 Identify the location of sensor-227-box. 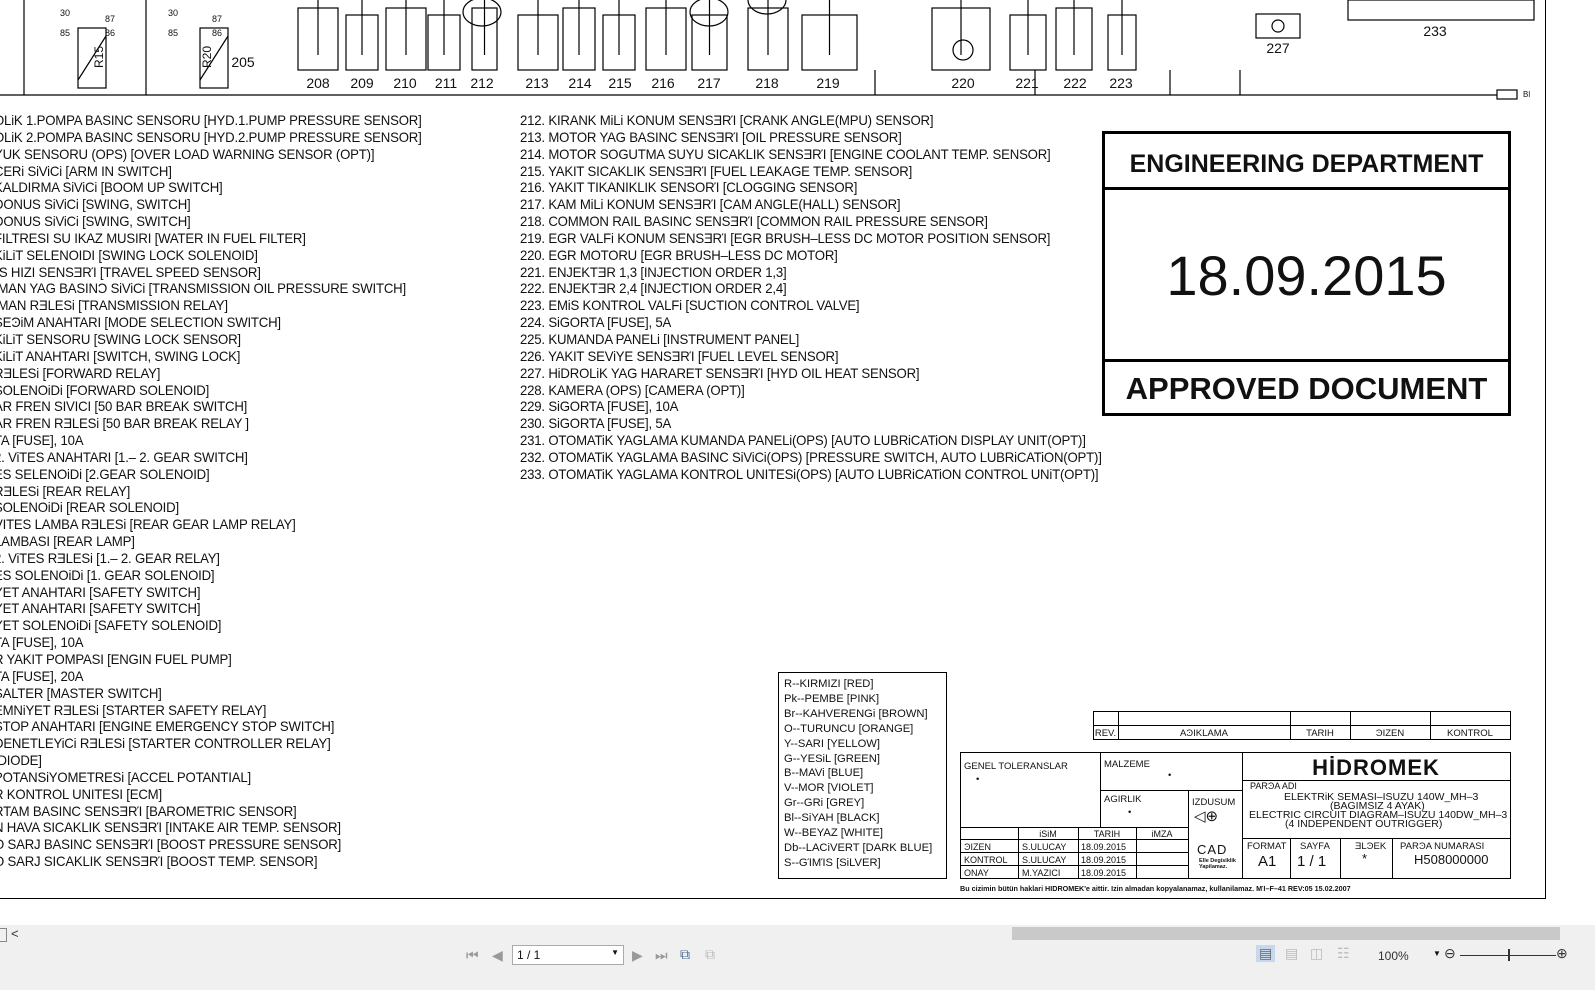
(1278, 26).